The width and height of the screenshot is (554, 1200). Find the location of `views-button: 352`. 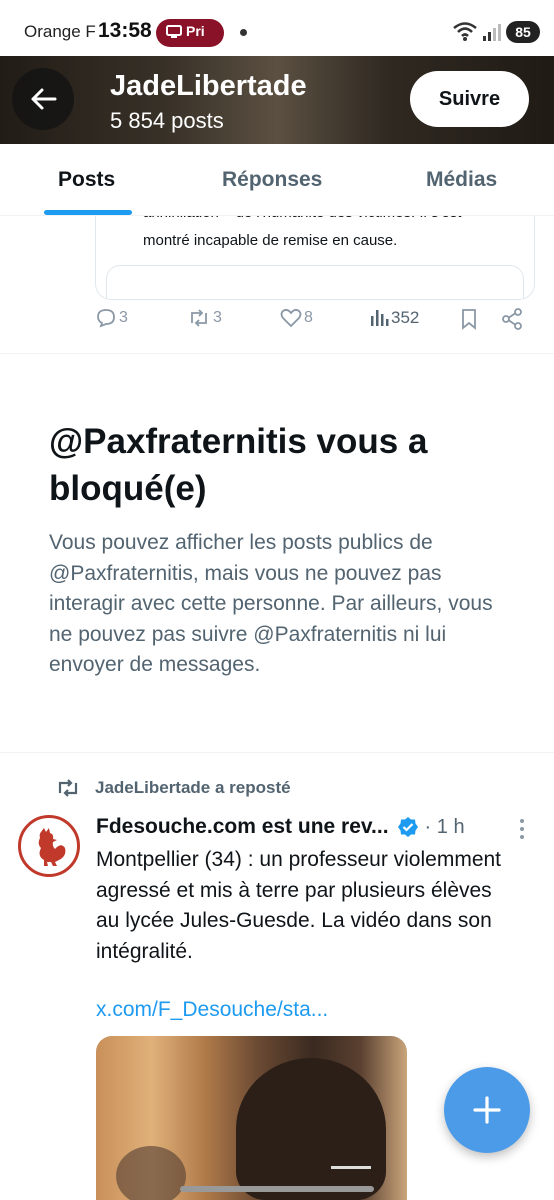

views-button: 352 is located at coordinates (394, 318).